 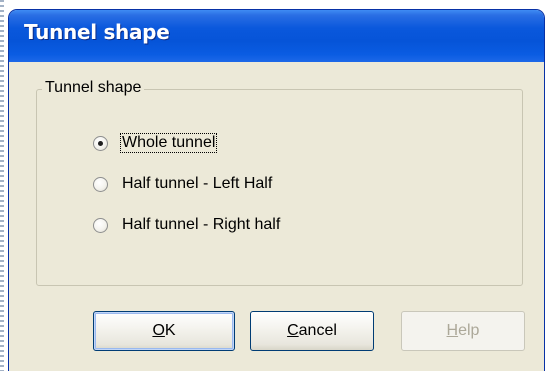 What do you see at coordinates (97, 32) in the screenshot?
I see `window-title: Tunnel shape` at bounding box center [97, 32].